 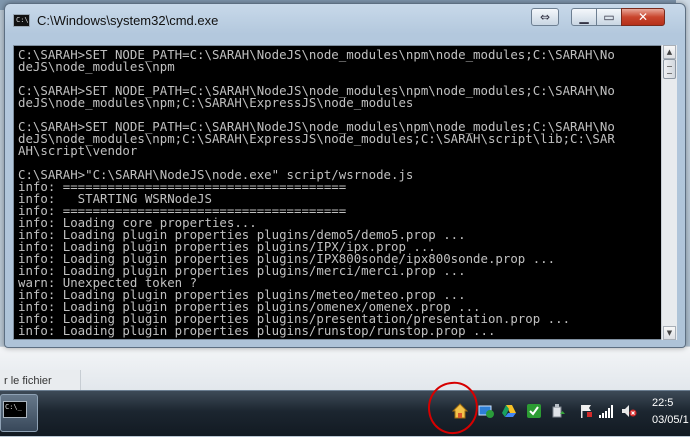 I want to click on system-clock: 22:5 03/05/1, so click(x=670, y=412).